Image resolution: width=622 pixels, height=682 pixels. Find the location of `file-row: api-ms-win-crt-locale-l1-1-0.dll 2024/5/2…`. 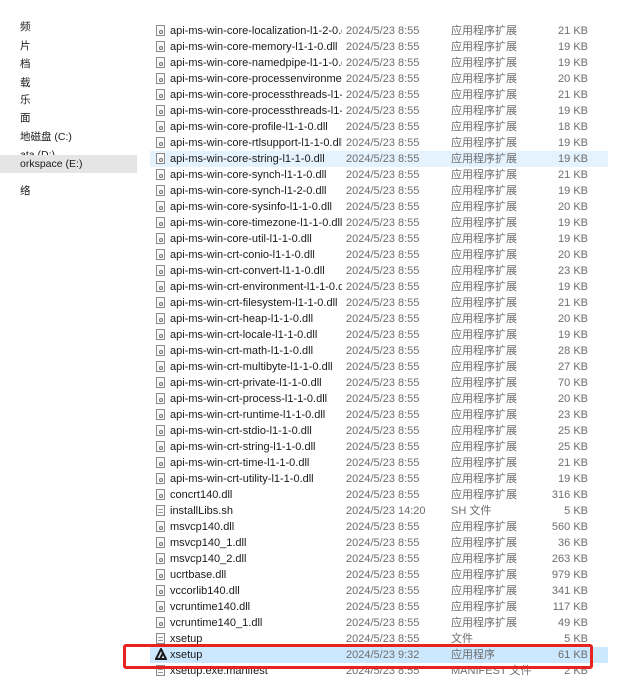

file-row: api-ms-win-crt-locale-l1-1-0.dll 2024/5/2… is located at coordinates (379, 335).